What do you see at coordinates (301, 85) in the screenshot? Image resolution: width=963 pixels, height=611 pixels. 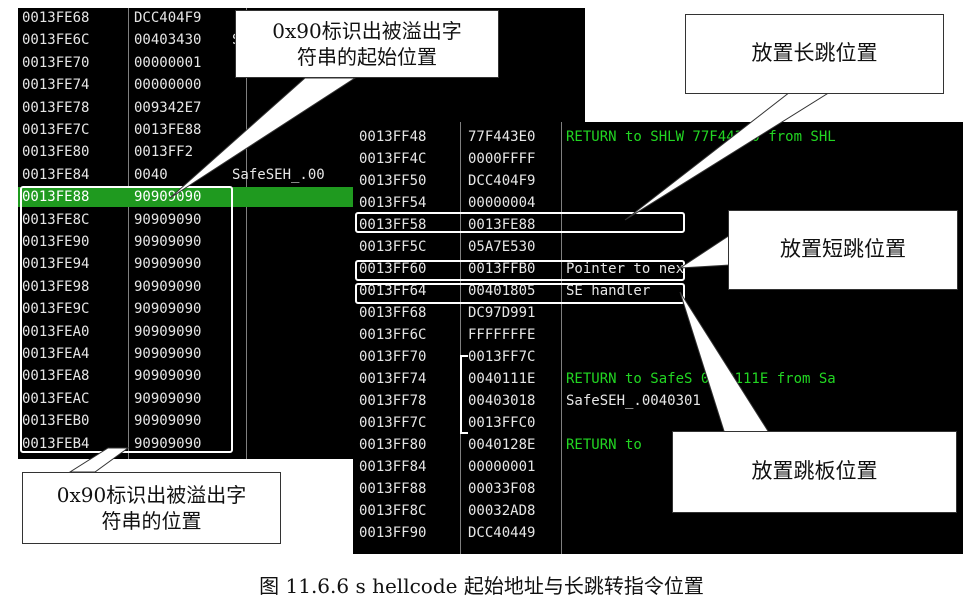 I see `stack-row: 0013FE74 00000000` at bounding box center [301, 85].